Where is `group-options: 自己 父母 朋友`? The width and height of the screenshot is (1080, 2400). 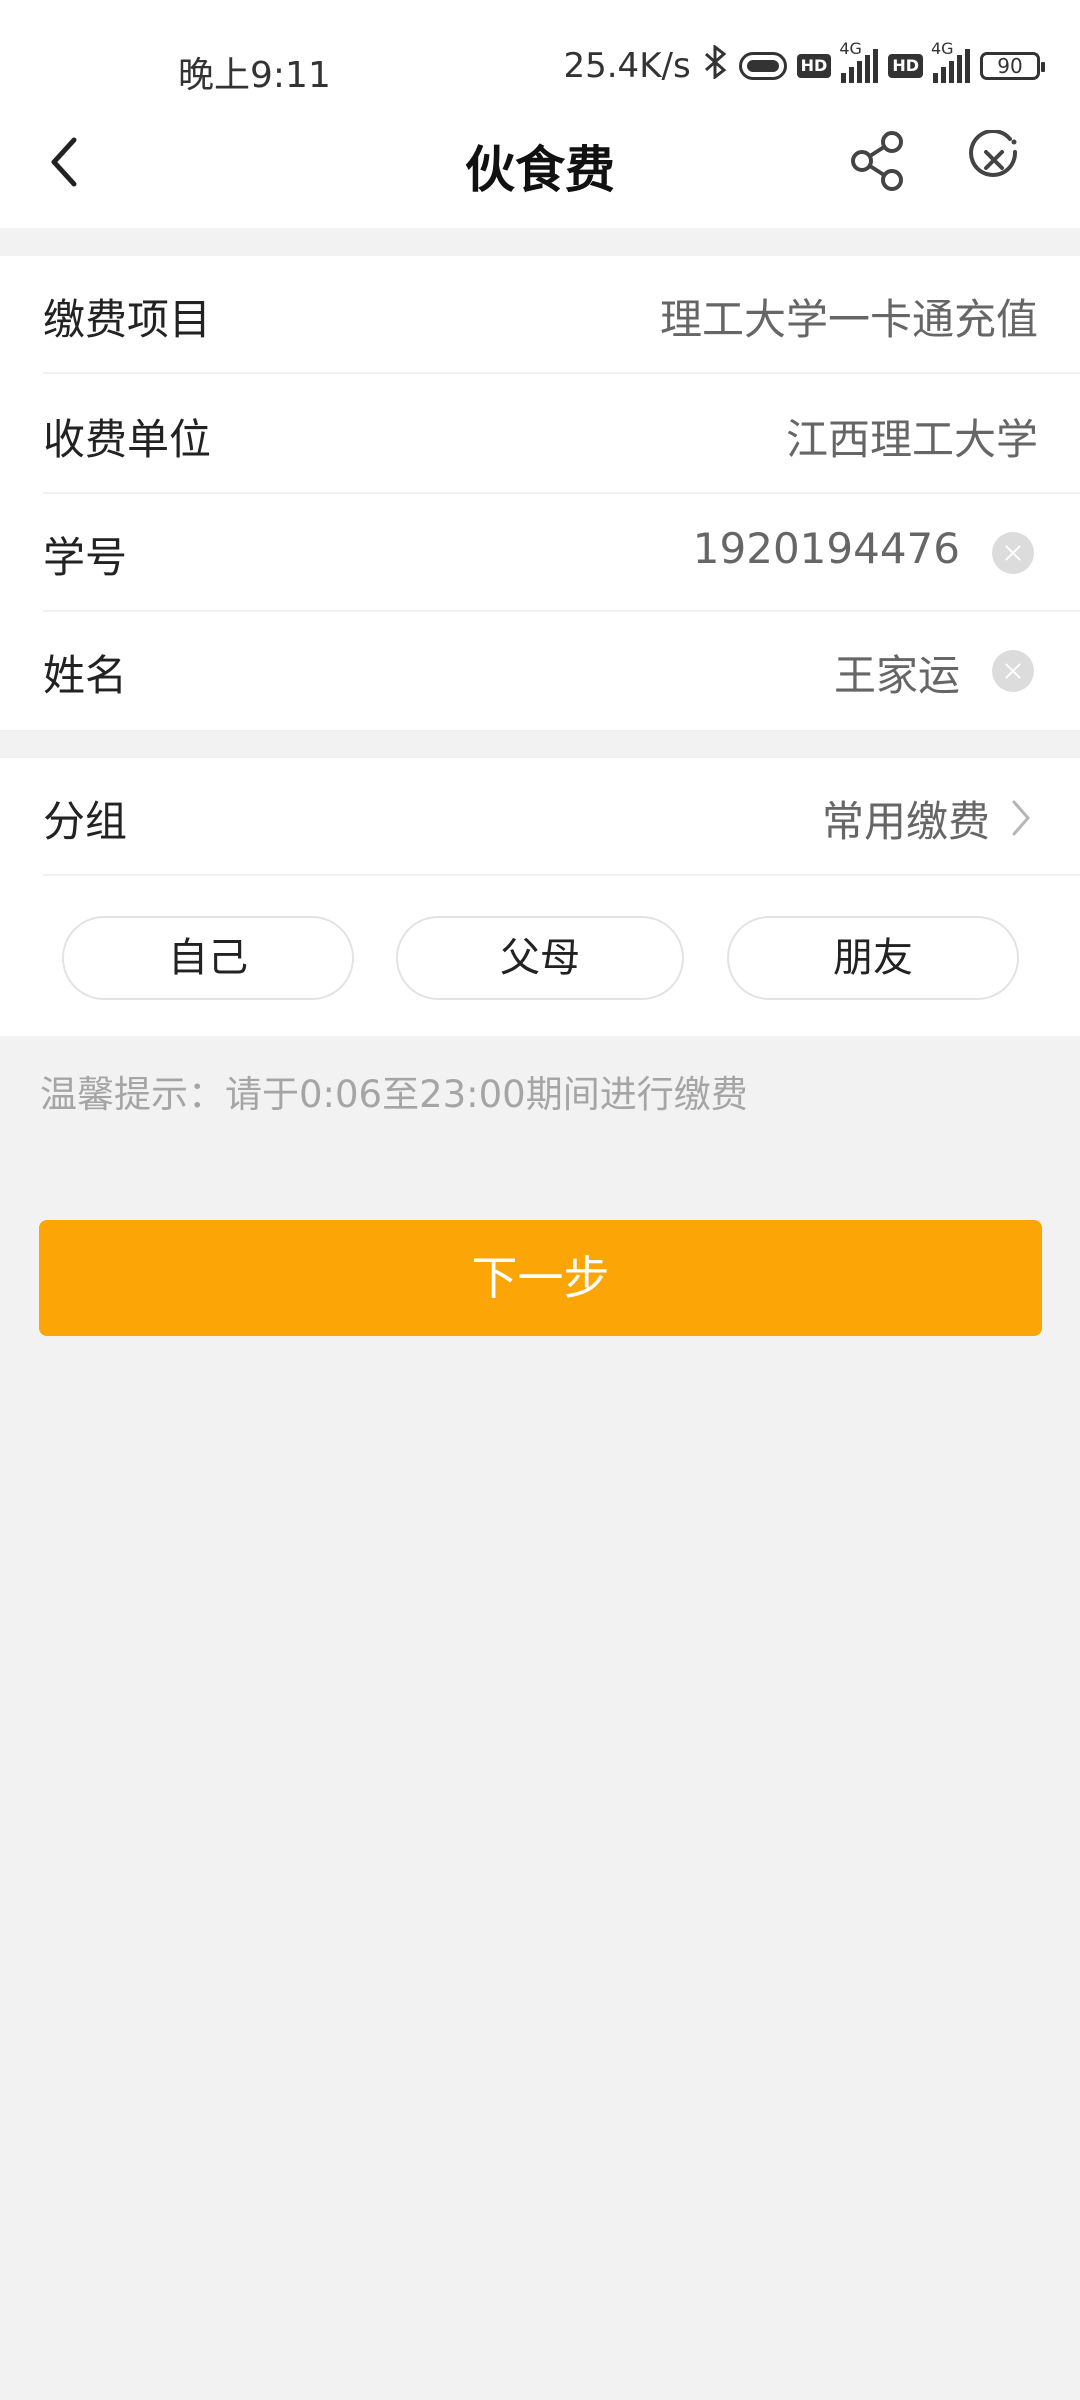
group-options: 自己 父母 朋友 is located at coordinates (540, 959).